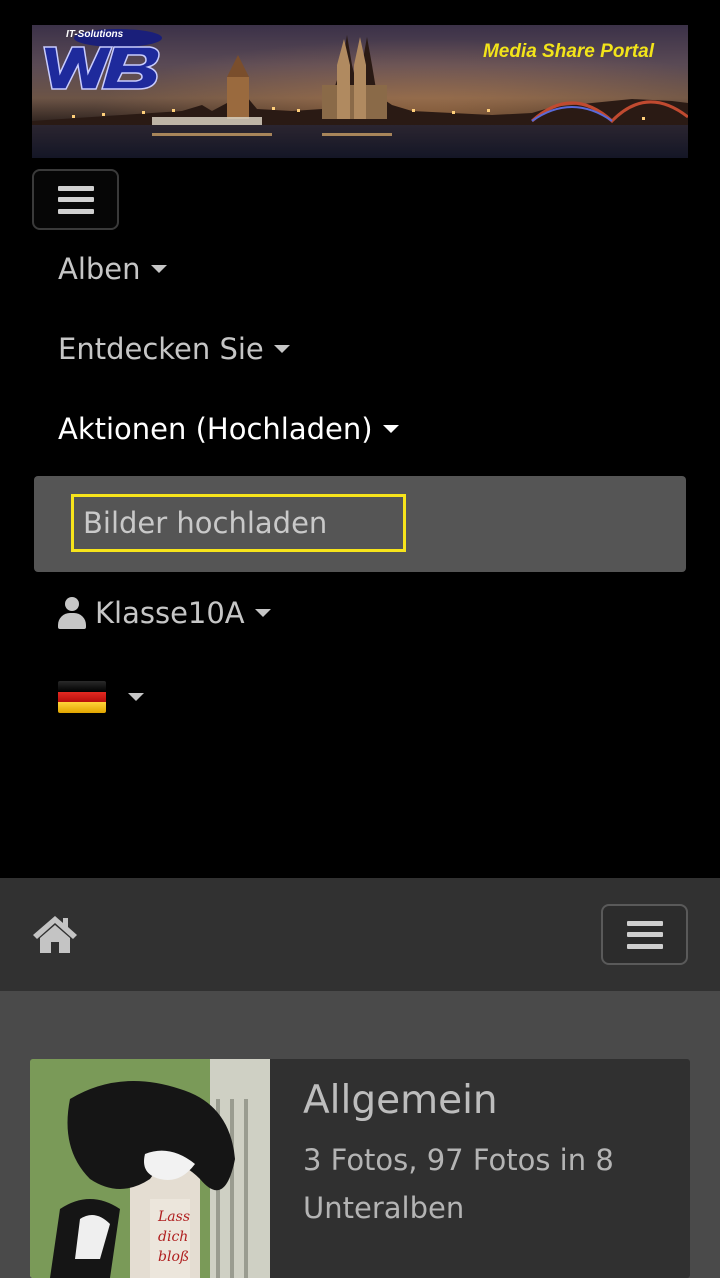 This screenshot has height=1278, width=720. I want to click on user-label: Klasse10A, so click(170, 613).